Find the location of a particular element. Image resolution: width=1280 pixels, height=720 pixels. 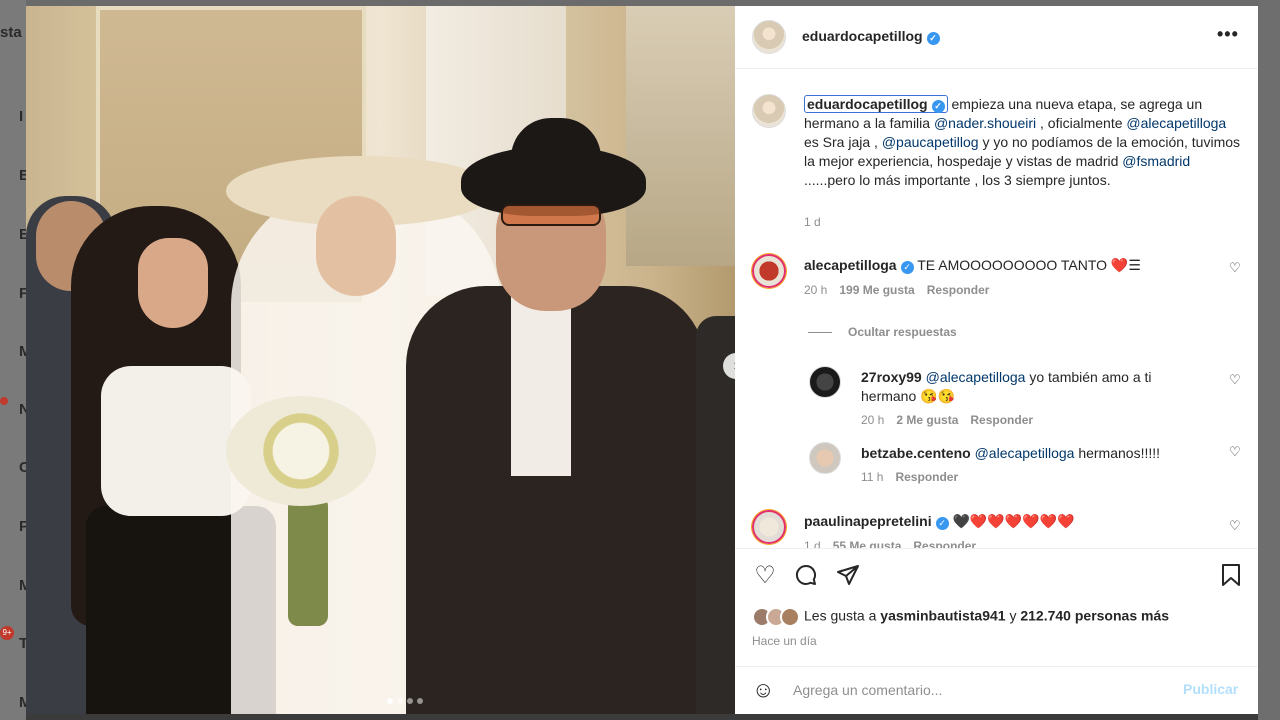

photo-groom-shirt is located at coordinates (541, 386).